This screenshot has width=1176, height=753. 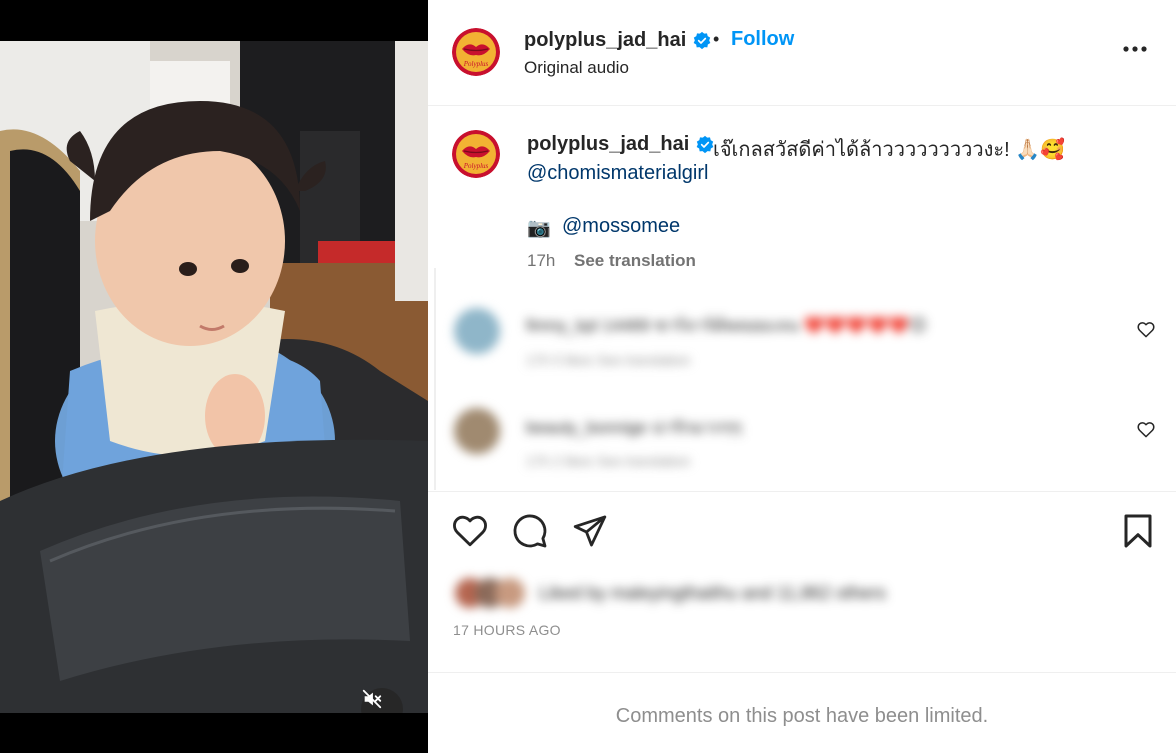 What do you see at coordinates (372, 699) in the screenshot?
I see `speaker-muted-icon` at bounding box center [372, 699].